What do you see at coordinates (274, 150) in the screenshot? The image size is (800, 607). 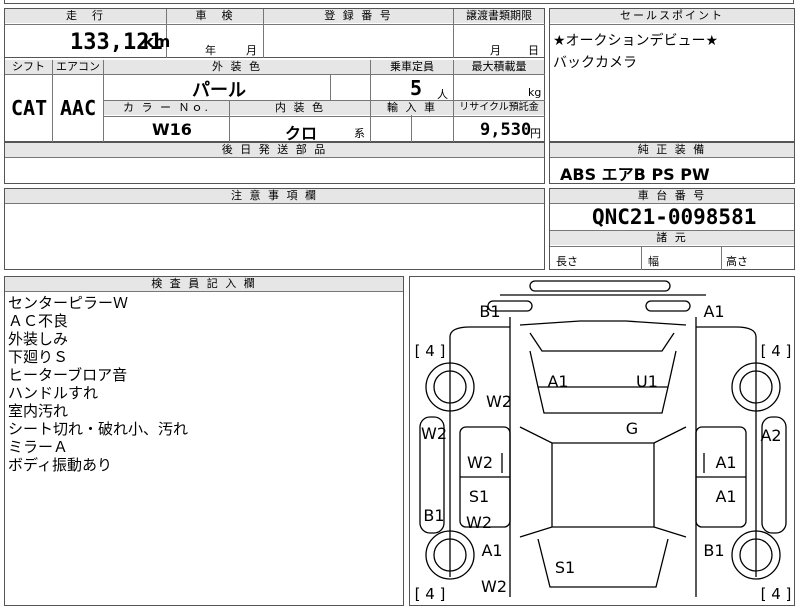 I see `later-parts-label: 後 日 発 送 部 品` at bounding box center [274, 150].